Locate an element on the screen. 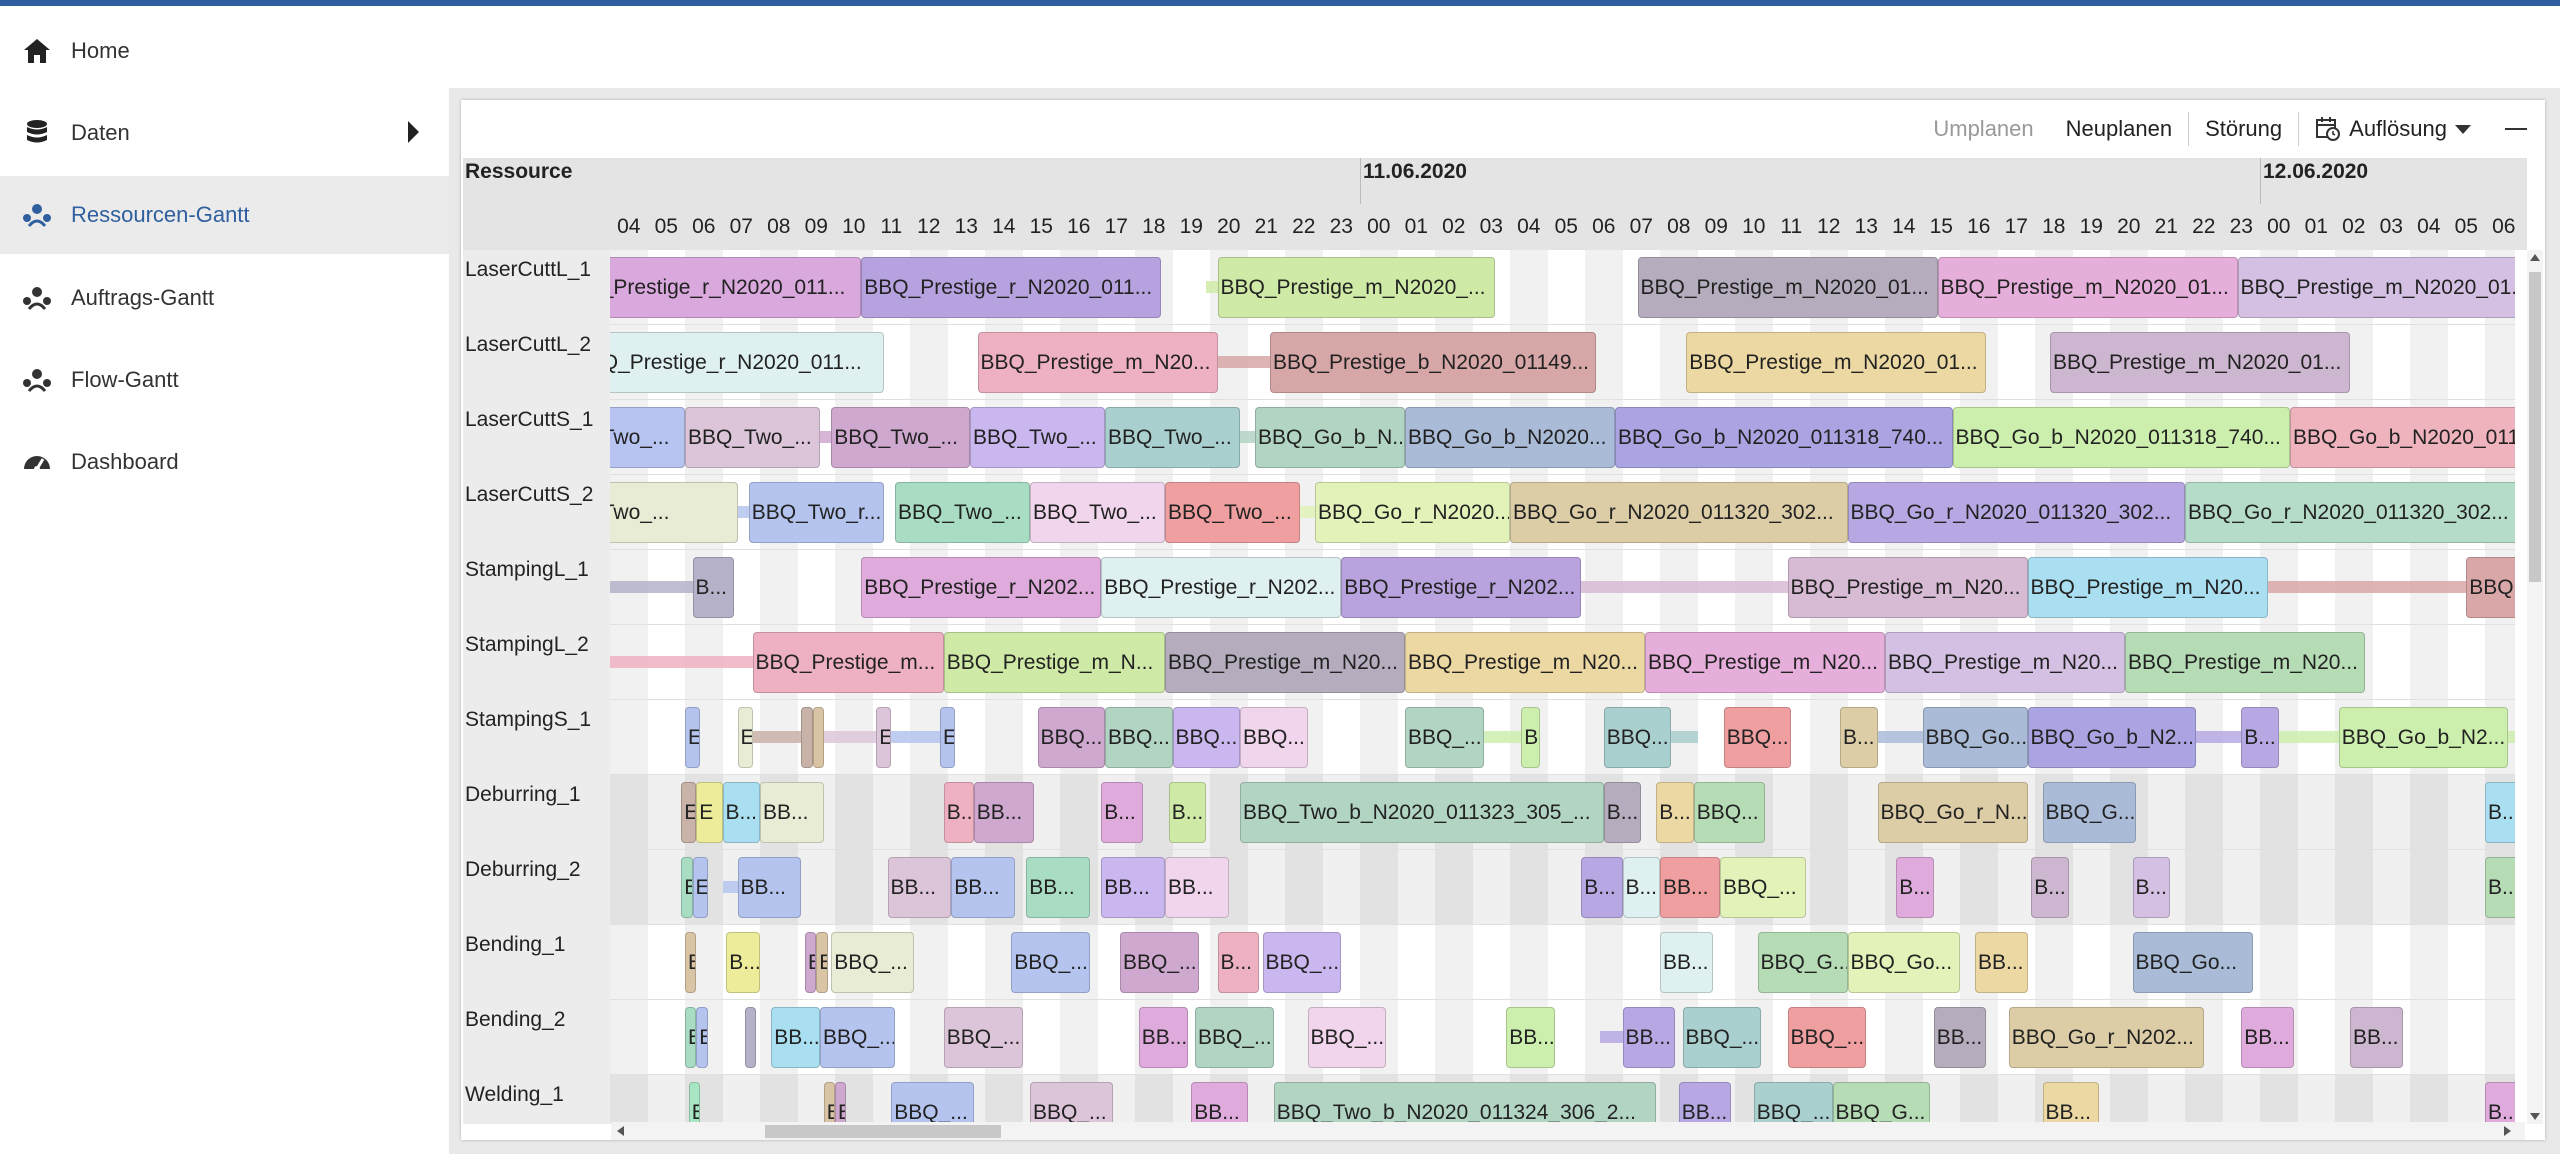  task-bar: BBQ_Go_b_N2020_0113 is located at coordinates (2402, 437).